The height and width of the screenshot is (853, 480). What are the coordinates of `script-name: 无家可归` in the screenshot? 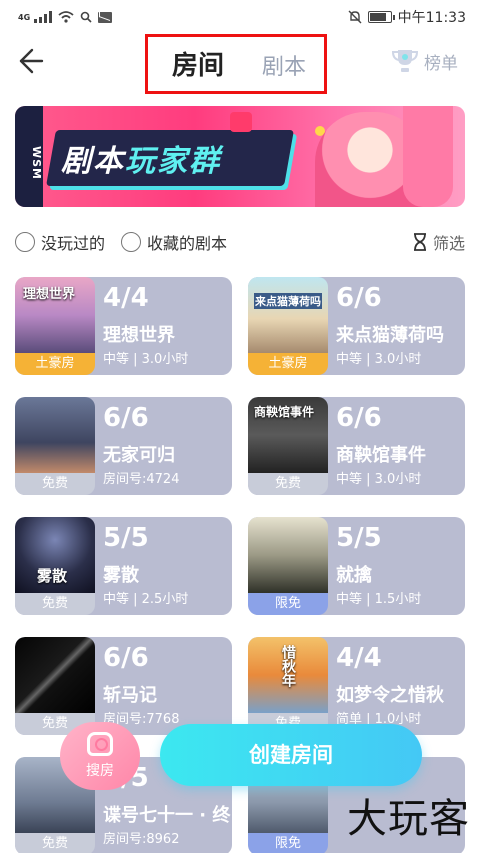 It's located at (139, 455).